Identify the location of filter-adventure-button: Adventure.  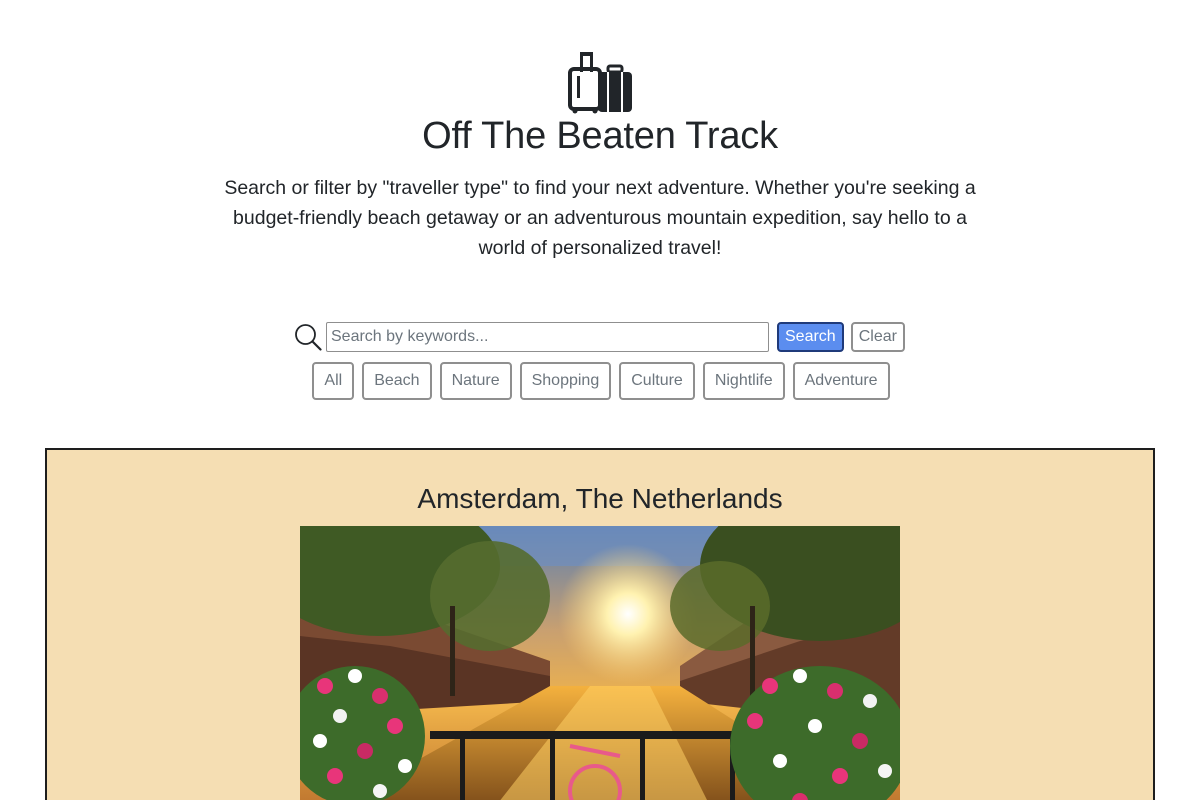
(841, 381).